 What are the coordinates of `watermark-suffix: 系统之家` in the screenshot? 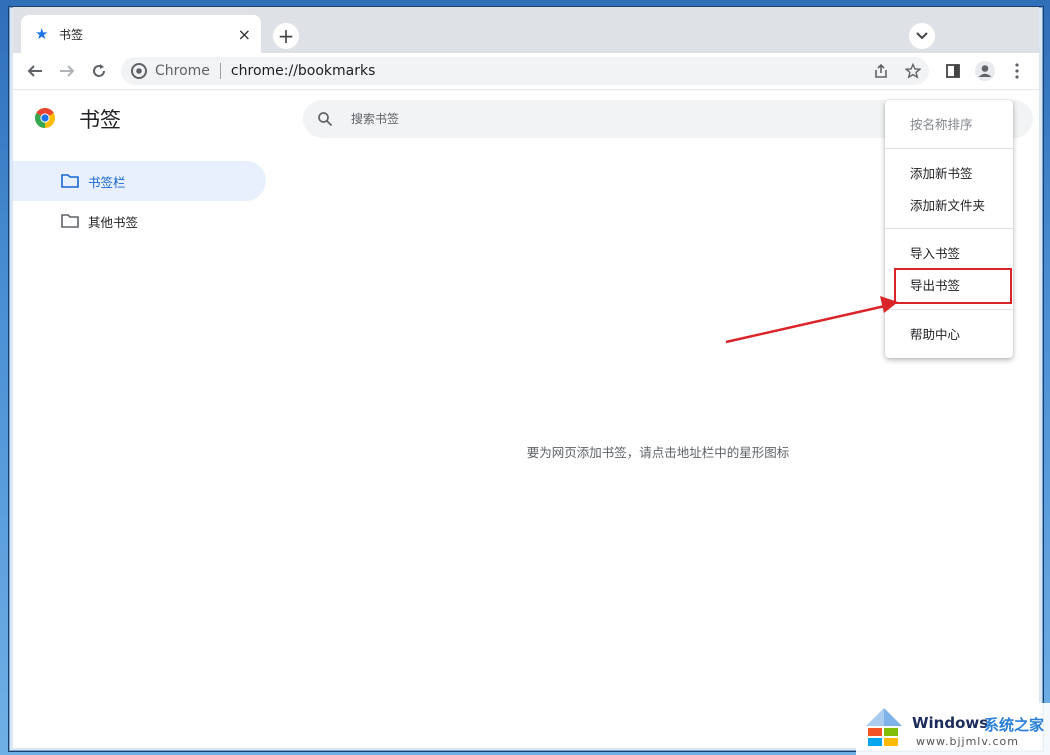 It's located at (1014, 725).